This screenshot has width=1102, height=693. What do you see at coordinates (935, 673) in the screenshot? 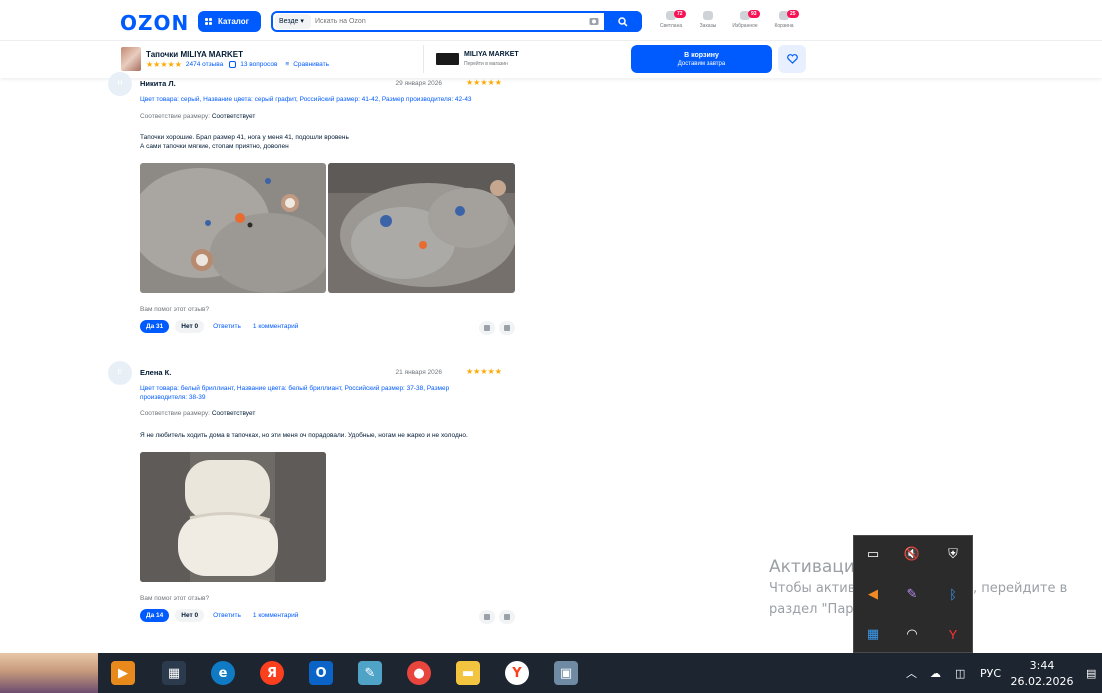
I see `network-off-icon: ☁` at bounding box center [935, 673].